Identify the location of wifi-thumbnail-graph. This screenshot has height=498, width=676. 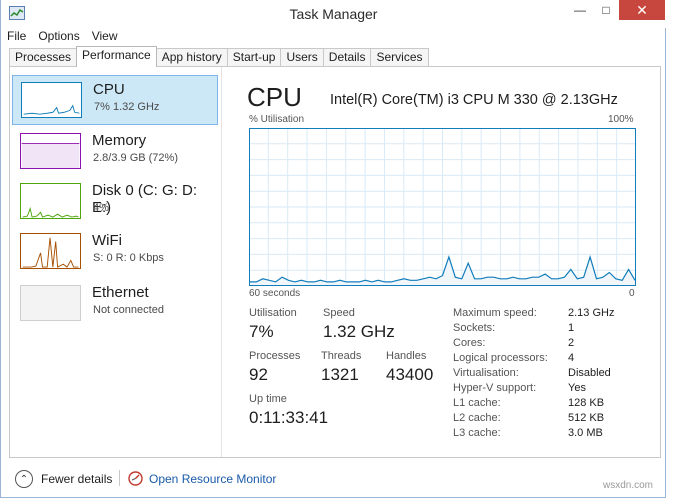
(50, 251).